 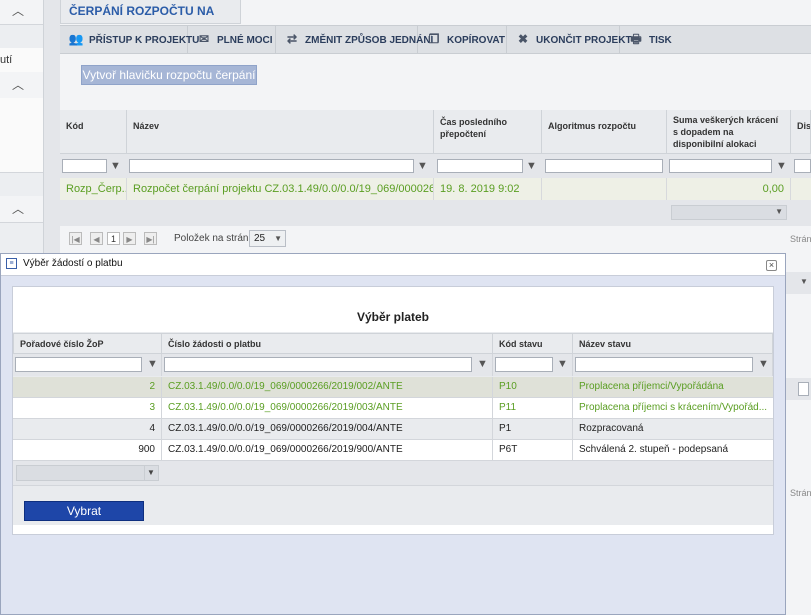 What do you see at coordinates (771, 265) in the screenshot?
I see `close-icon: ×` at bounding box center [771, 265].